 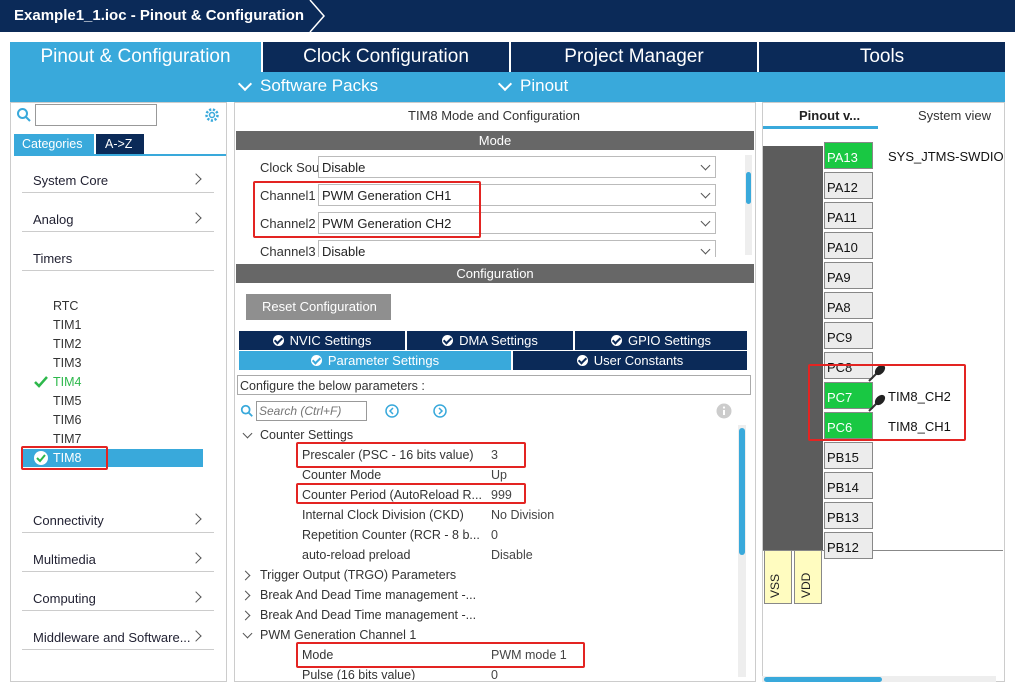 I want to click on param-counter-mode-value: Up, so click(x=499, y=475).